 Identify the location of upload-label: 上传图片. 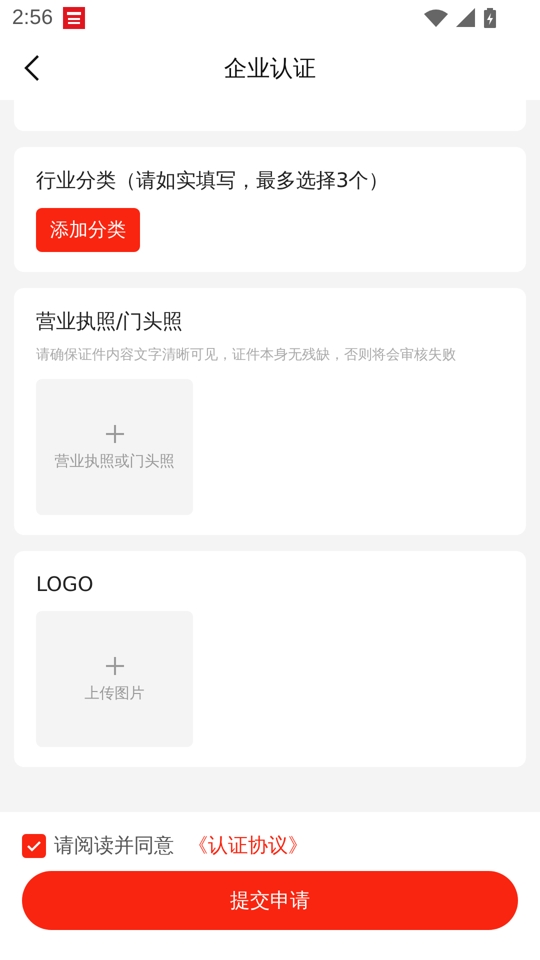
(114, 693).